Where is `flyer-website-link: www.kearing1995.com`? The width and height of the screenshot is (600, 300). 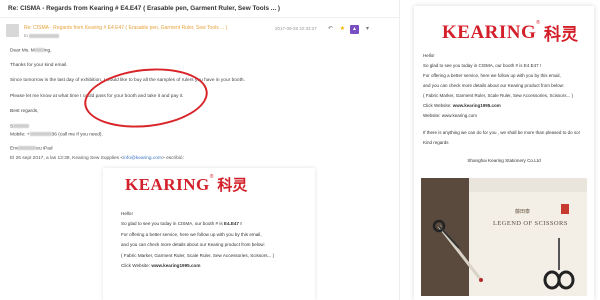 flyer-website-link: www.kearing1995.com is located at coordinates (477, 105).